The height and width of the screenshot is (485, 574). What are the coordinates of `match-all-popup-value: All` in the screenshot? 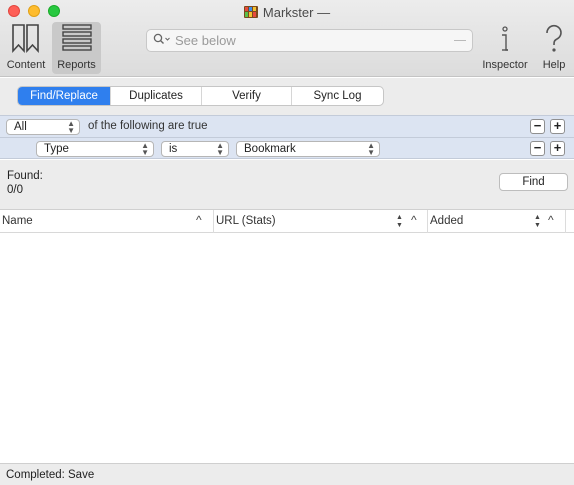 It's located at (20, 127).